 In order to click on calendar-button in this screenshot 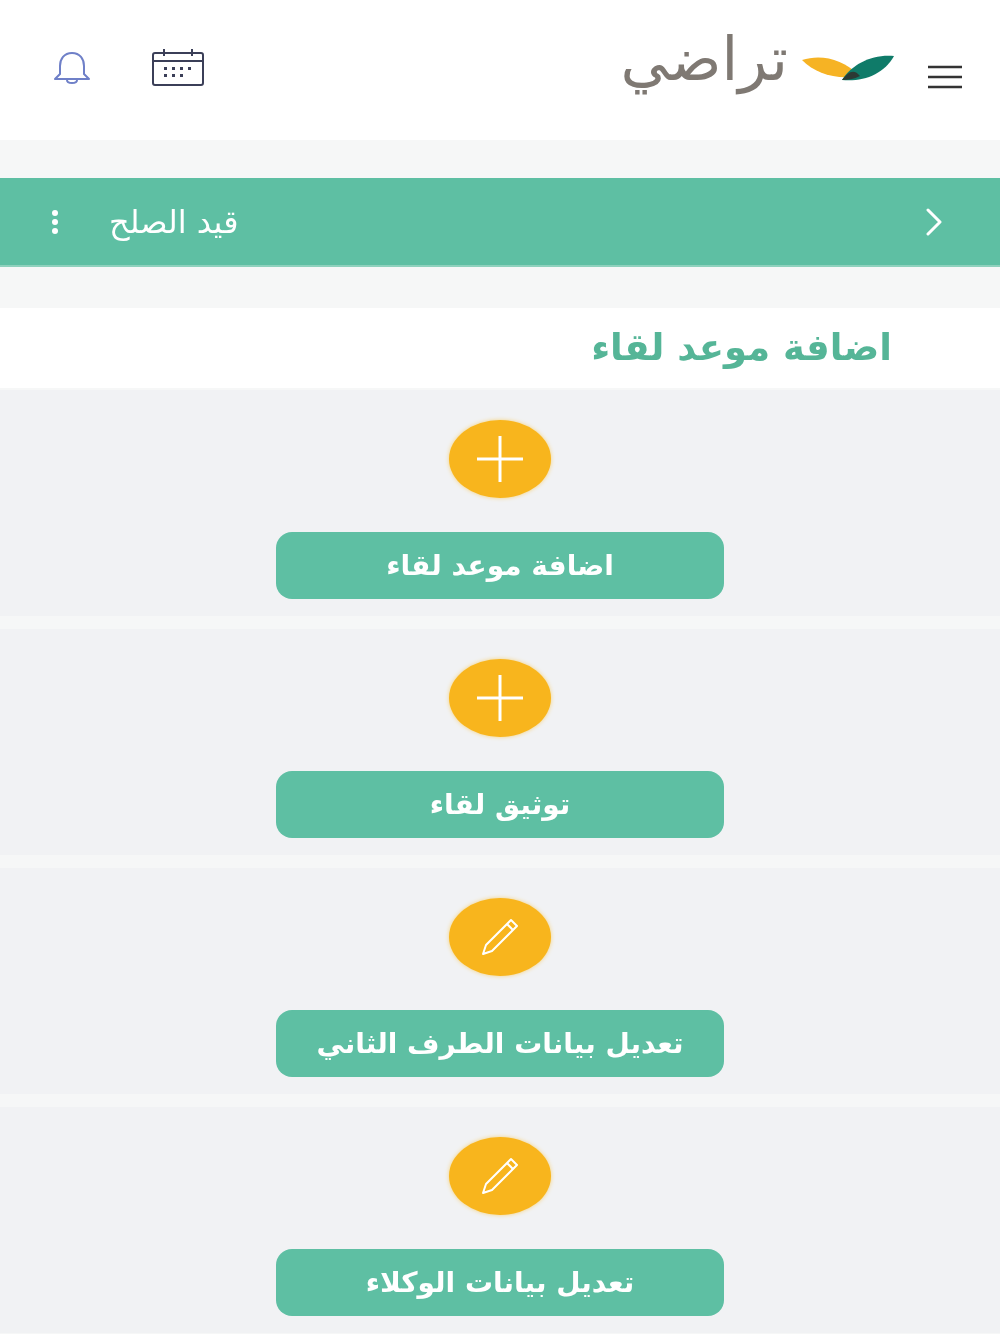, I will do `click(178, 68)`.